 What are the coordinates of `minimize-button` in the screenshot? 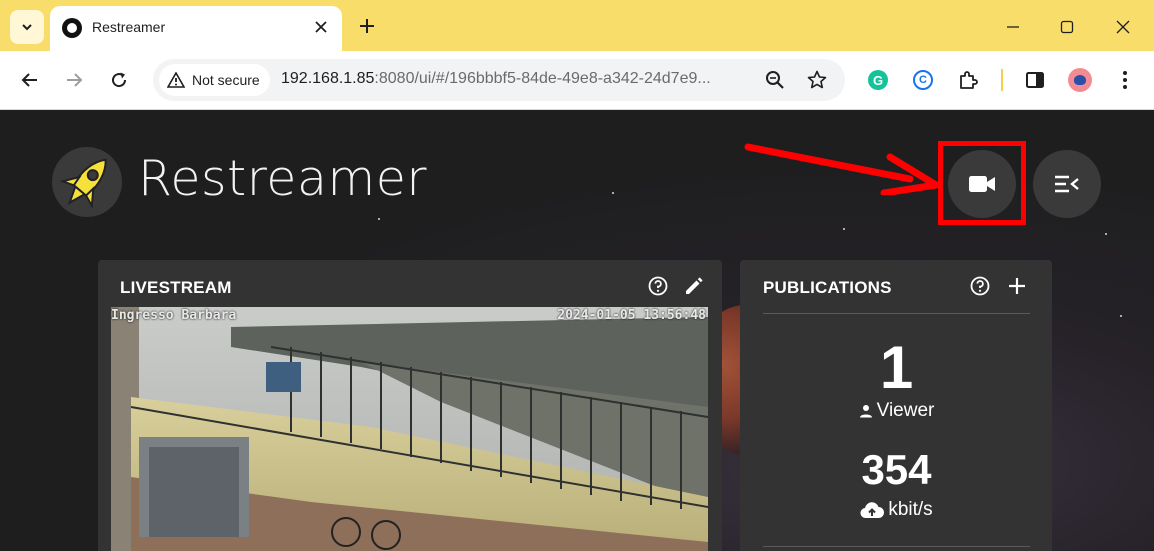 It's located at (1013, 27).